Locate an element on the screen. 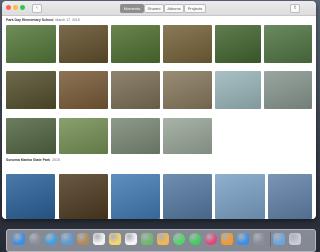 The width and height of the screenshot is (320, 252). tab-albums: Albums is located at coordinates (174, 8).